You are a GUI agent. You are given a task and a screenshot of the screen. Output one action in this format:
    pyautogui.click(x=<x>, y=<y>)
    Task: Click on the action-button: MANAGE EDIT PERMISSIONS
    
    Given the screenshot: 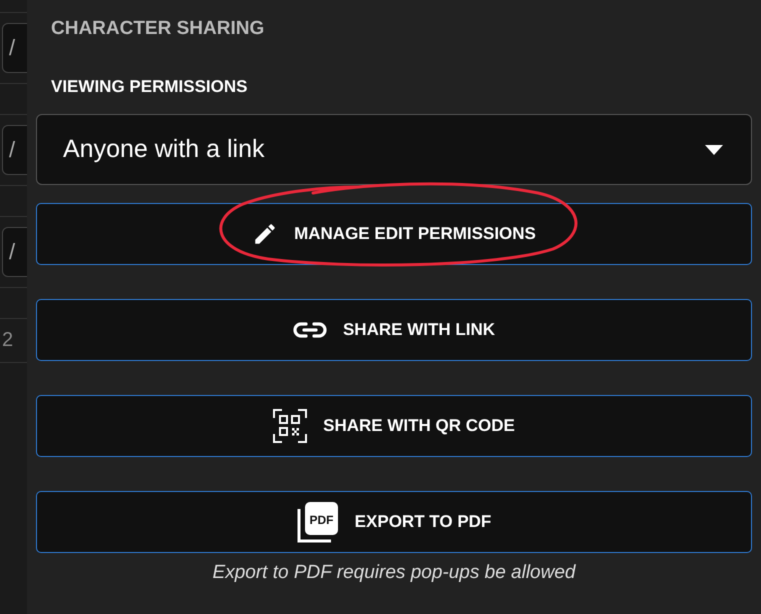 What is the action you would take?
    pyautogui.click(x=394, y=234)
    